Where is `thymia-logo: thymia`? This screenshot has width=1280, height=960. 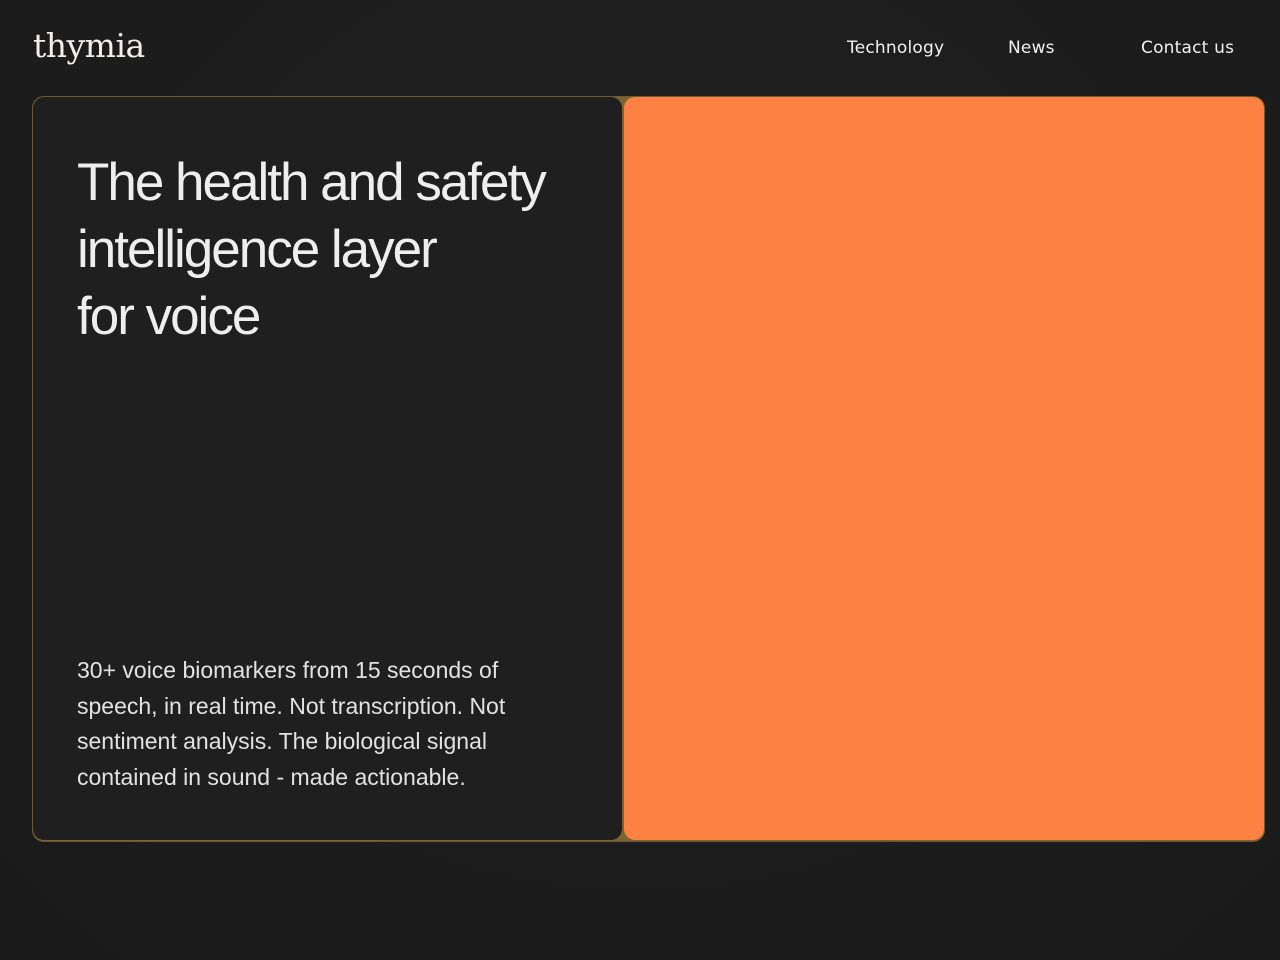
thymia-logo: thymia is located at coordinates (89, 46).